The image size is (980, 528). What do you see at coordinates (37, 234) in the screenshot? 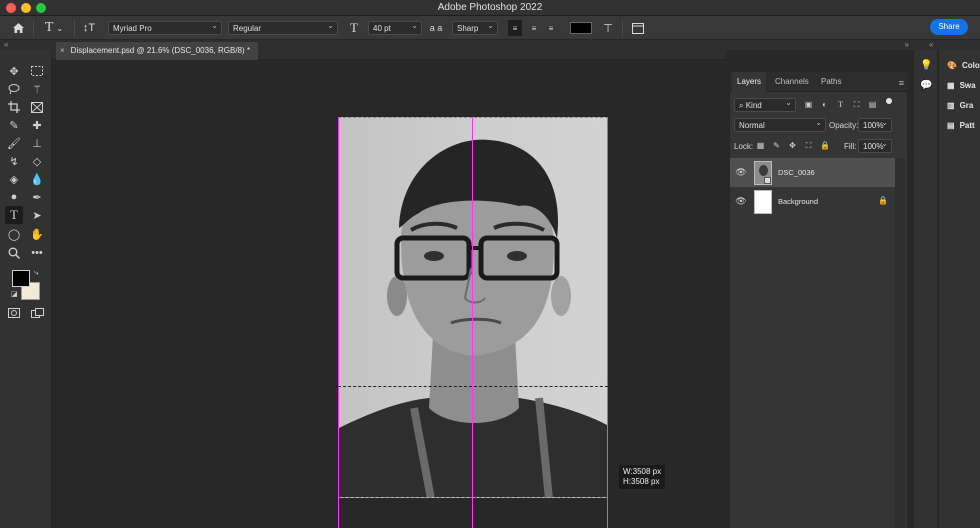
I see `hand-tool-icon: ✋` at bounding box center [37, 234].